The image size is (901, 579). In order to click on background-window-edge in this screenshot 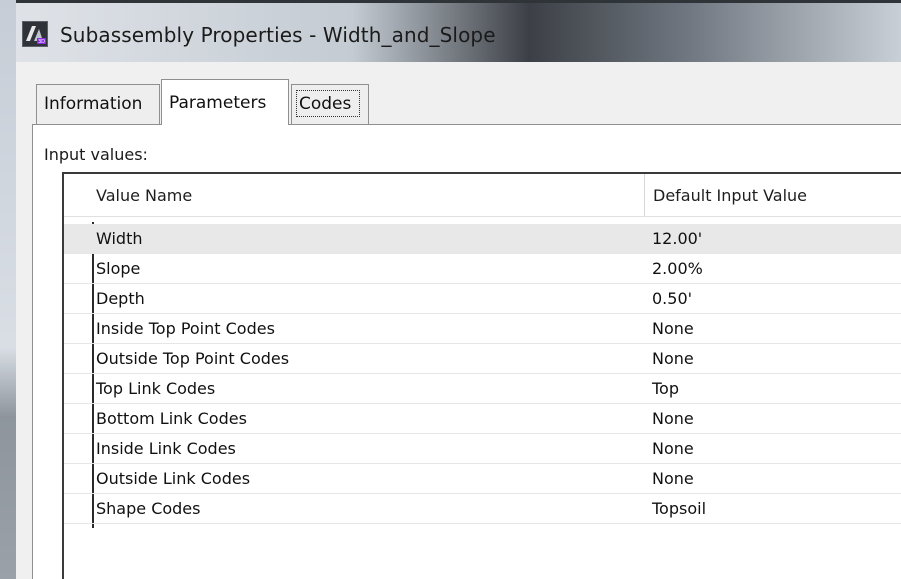, I will do `click(8, 289)`.